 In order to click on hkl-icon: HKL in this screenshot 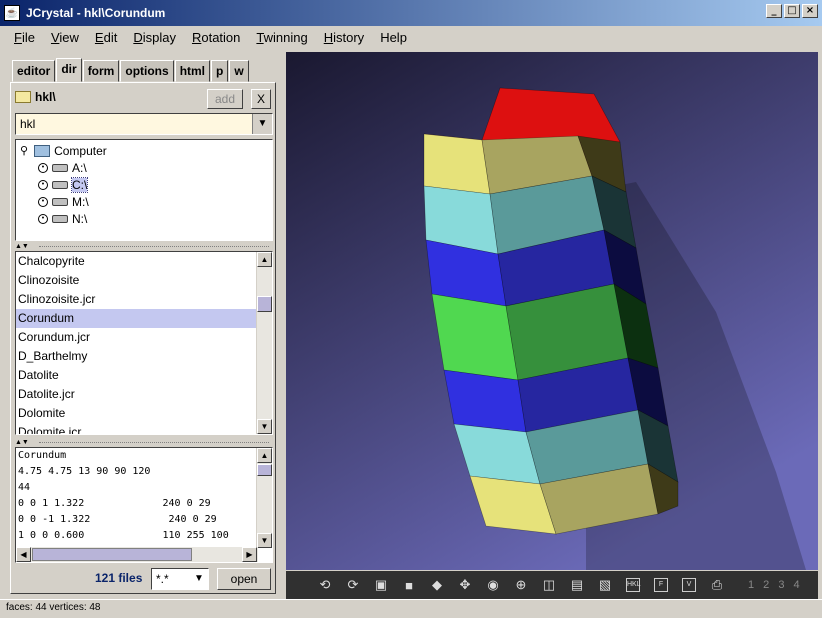, I will do `click(633, 585)`.